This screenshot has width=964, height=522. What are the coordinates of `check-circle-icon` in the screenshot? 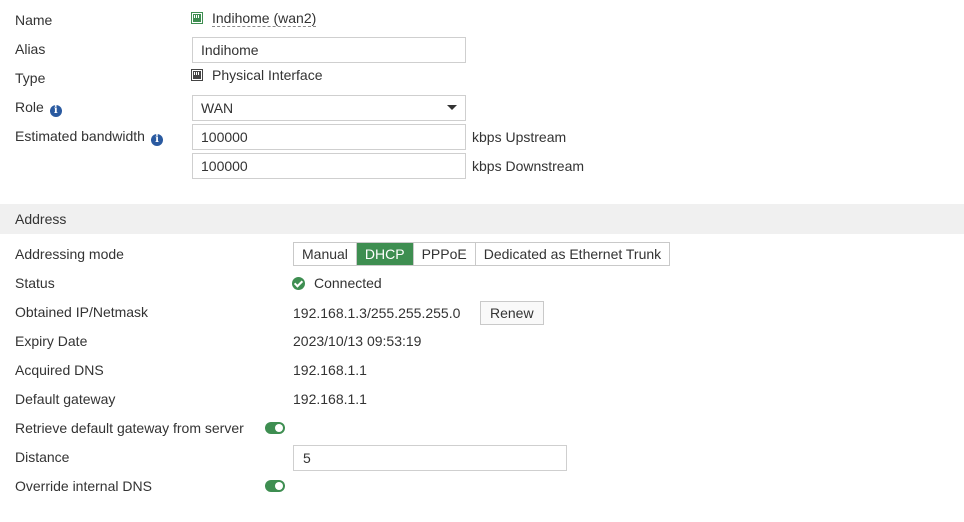 It's located at (298, 283).